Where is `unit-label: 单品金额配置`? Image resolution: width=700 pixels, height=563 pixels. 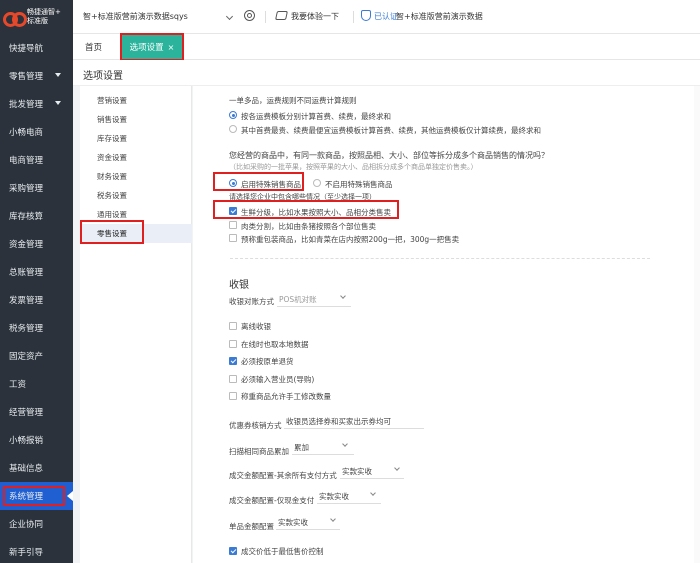 unit-label: 单品金额配置 is located at coordinates (251, 526).